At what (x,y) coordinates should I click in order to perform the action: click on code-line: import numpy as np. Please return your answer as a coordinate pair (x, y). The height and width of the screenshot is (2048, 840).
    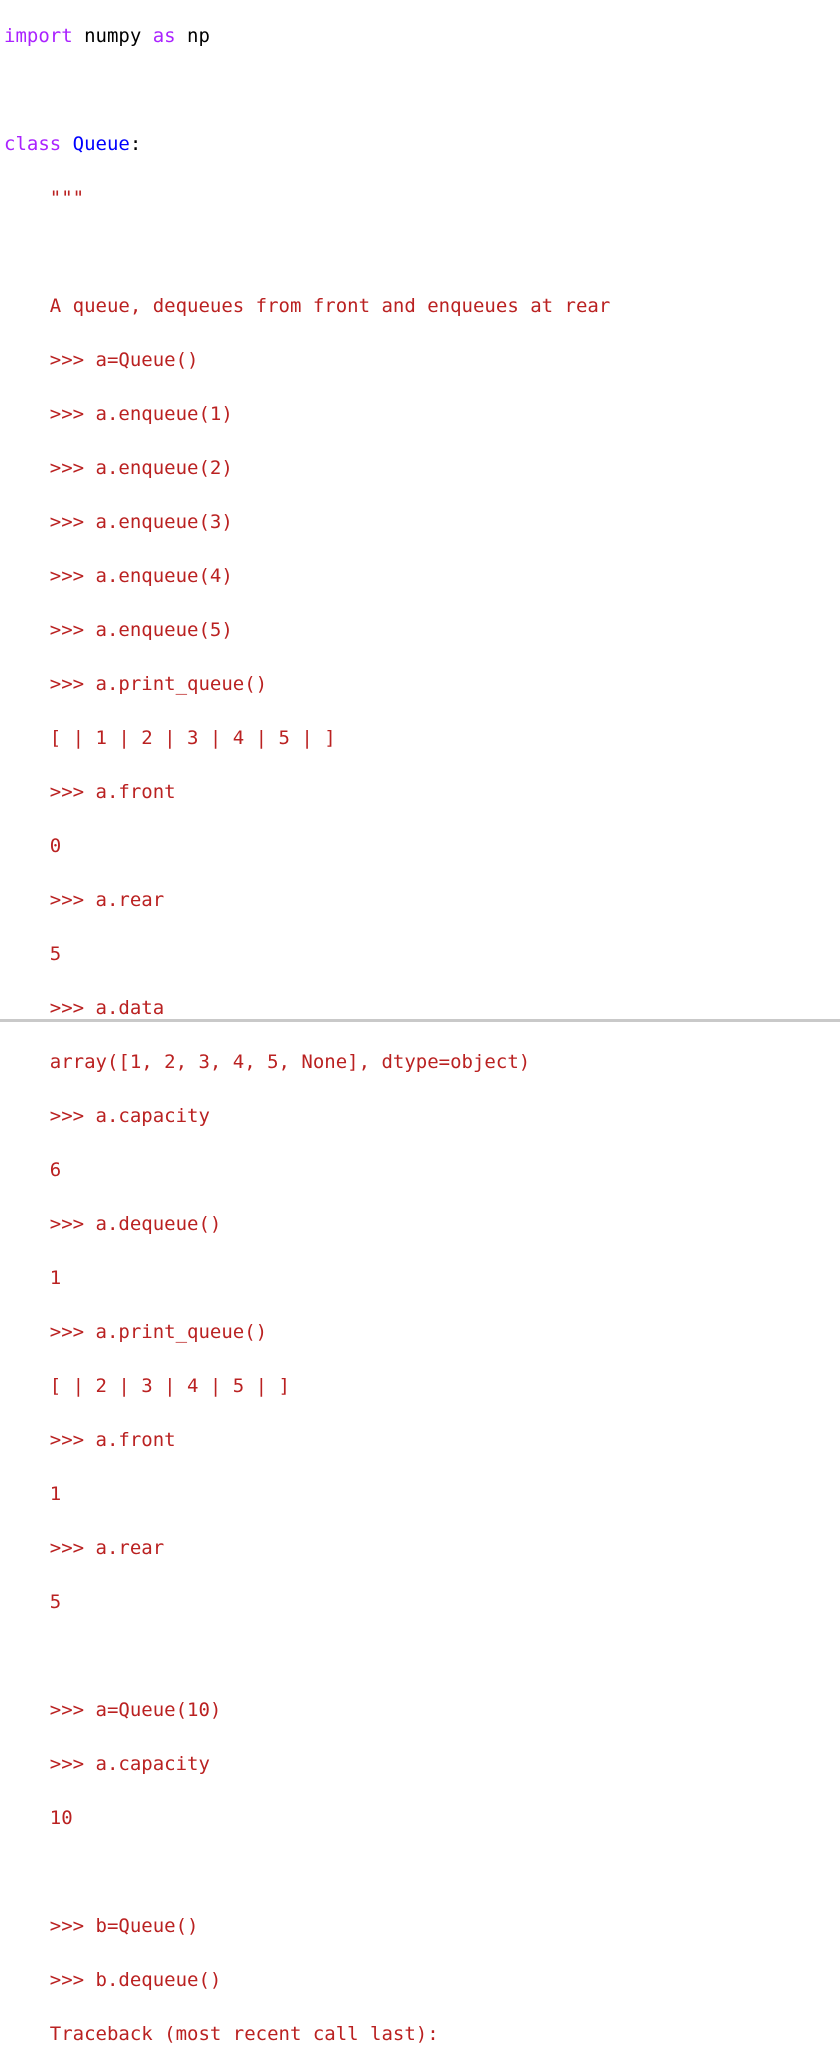
    Looking at the image, I should click on (422, 36).